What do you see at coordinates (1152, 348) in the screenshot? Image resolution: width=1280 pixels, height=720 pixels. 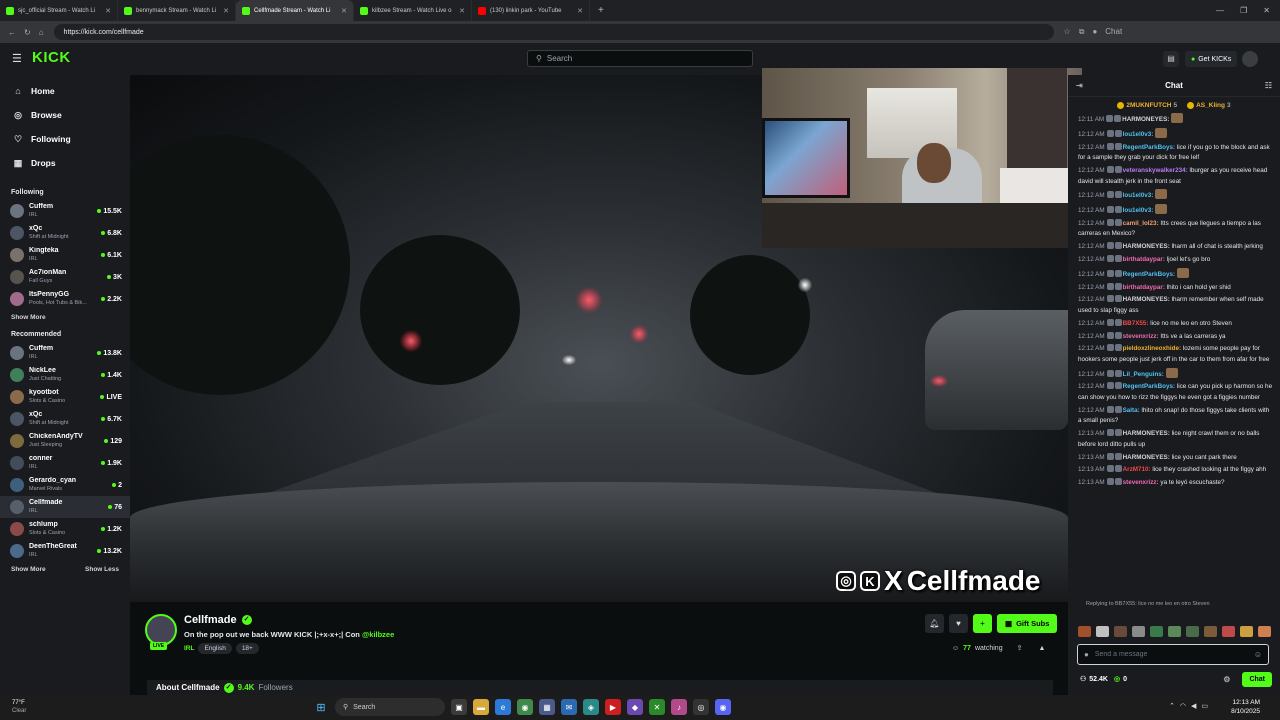 I see `message-username: pieldoxzlineoxhide:` at bounding box center [1152, 348].